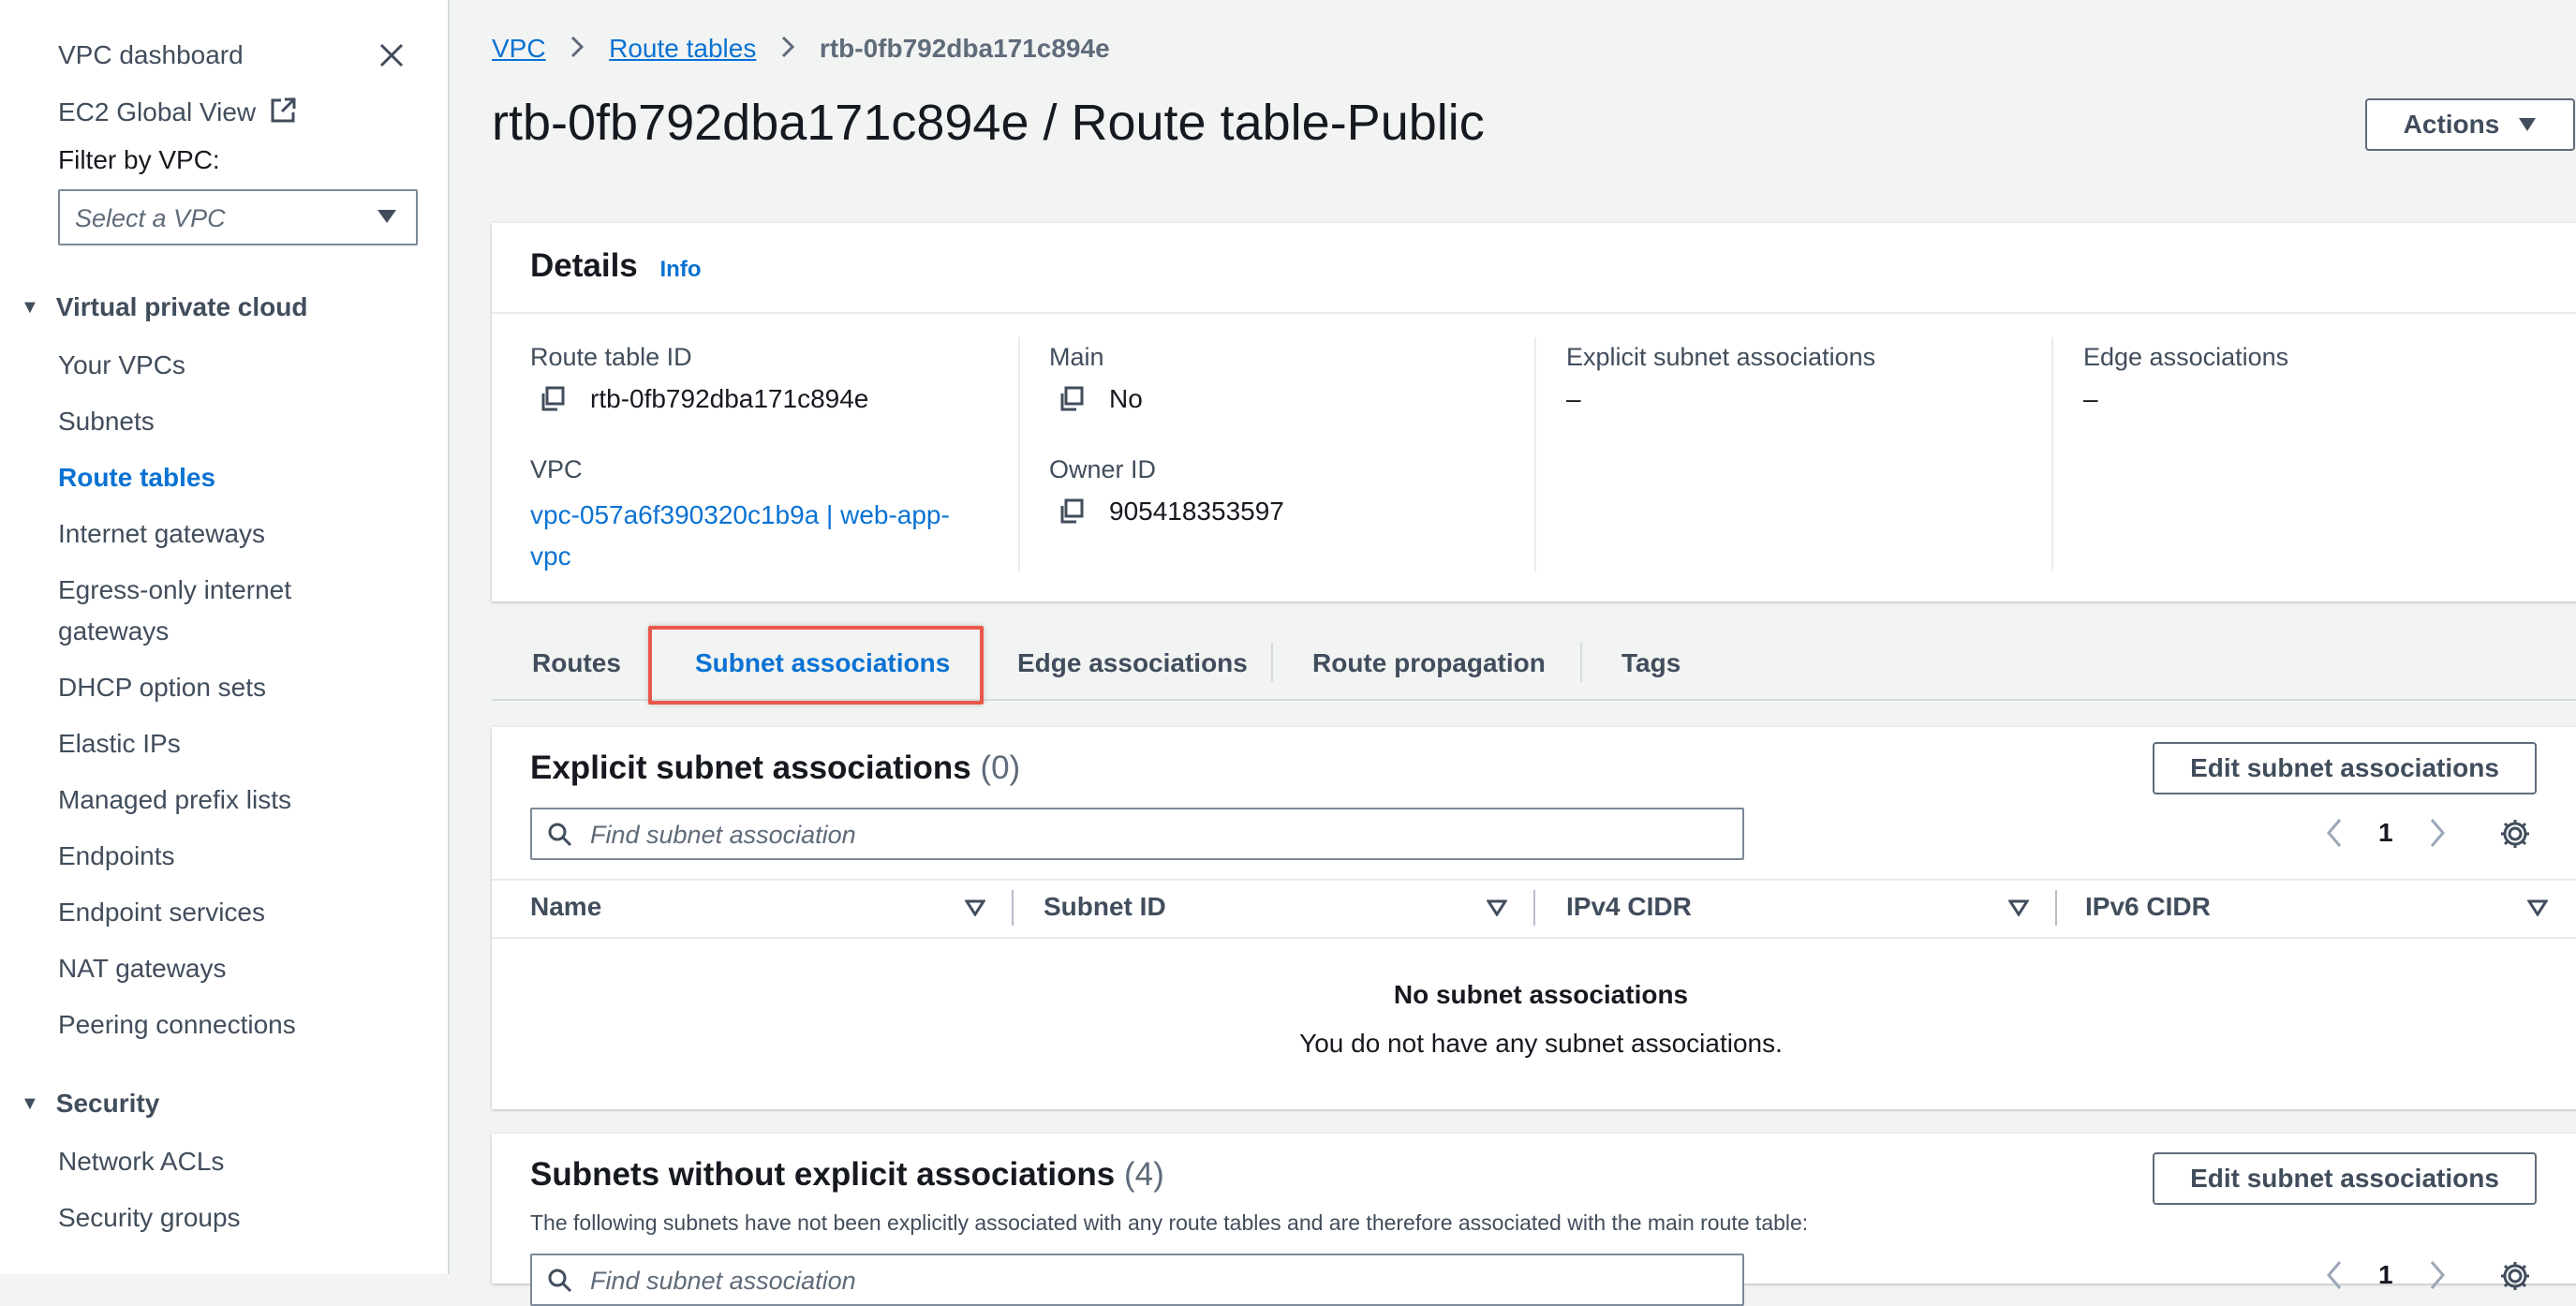  What do you see at coordinates (2345, 768) in the screenshot?
I see `edit-subnet-associations-button: Edit subnet associations` at bounding box center [2345, 768].